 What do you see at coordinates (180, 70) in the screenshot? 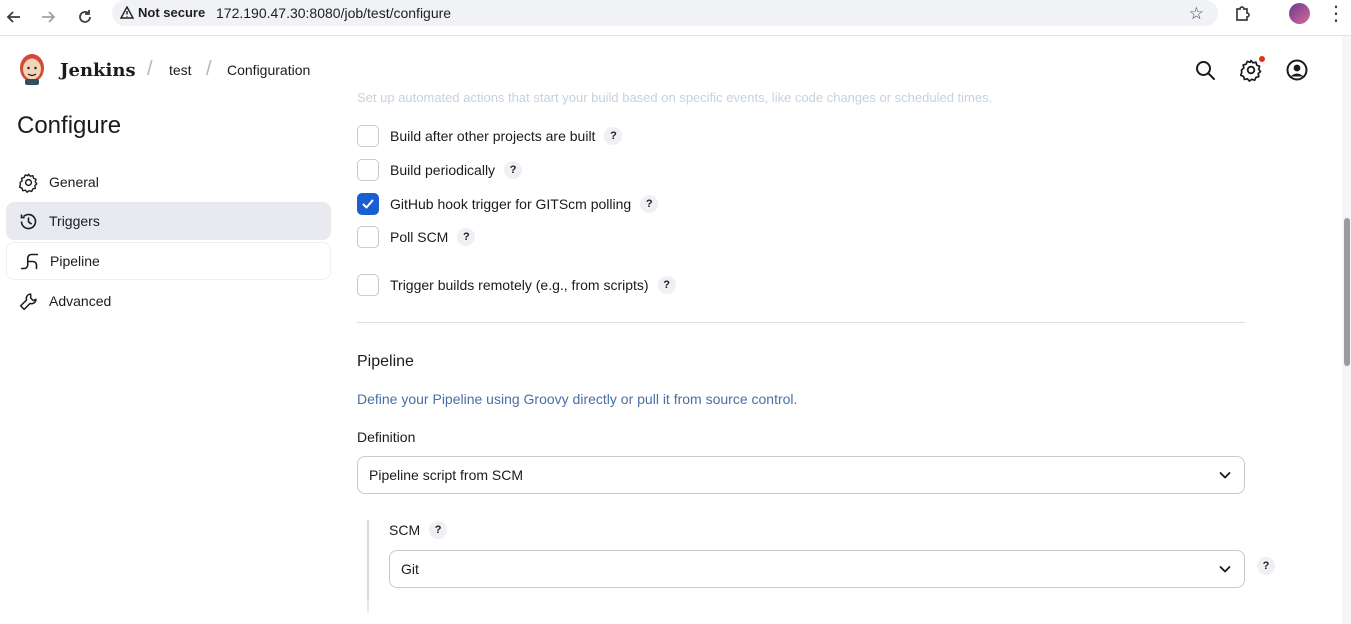
I see `breadcrumb-job: test` at bounding box center [180, 70].